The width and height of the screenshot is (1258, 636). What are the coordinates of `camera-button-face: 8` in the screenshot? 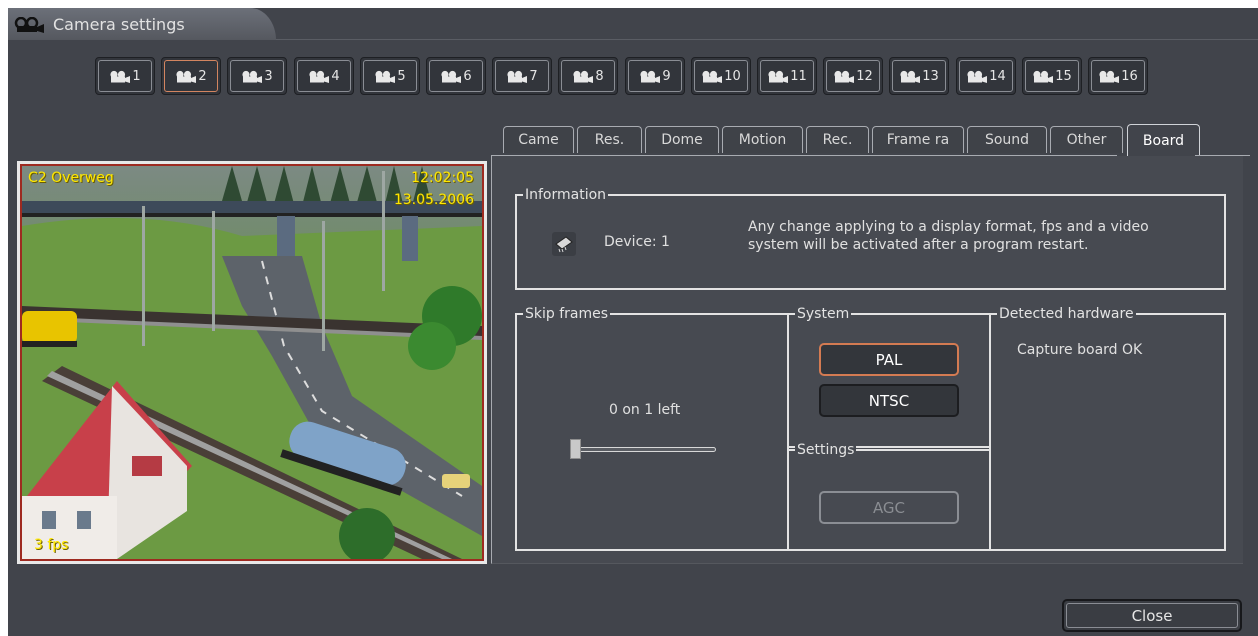 It's located at (588, 76).